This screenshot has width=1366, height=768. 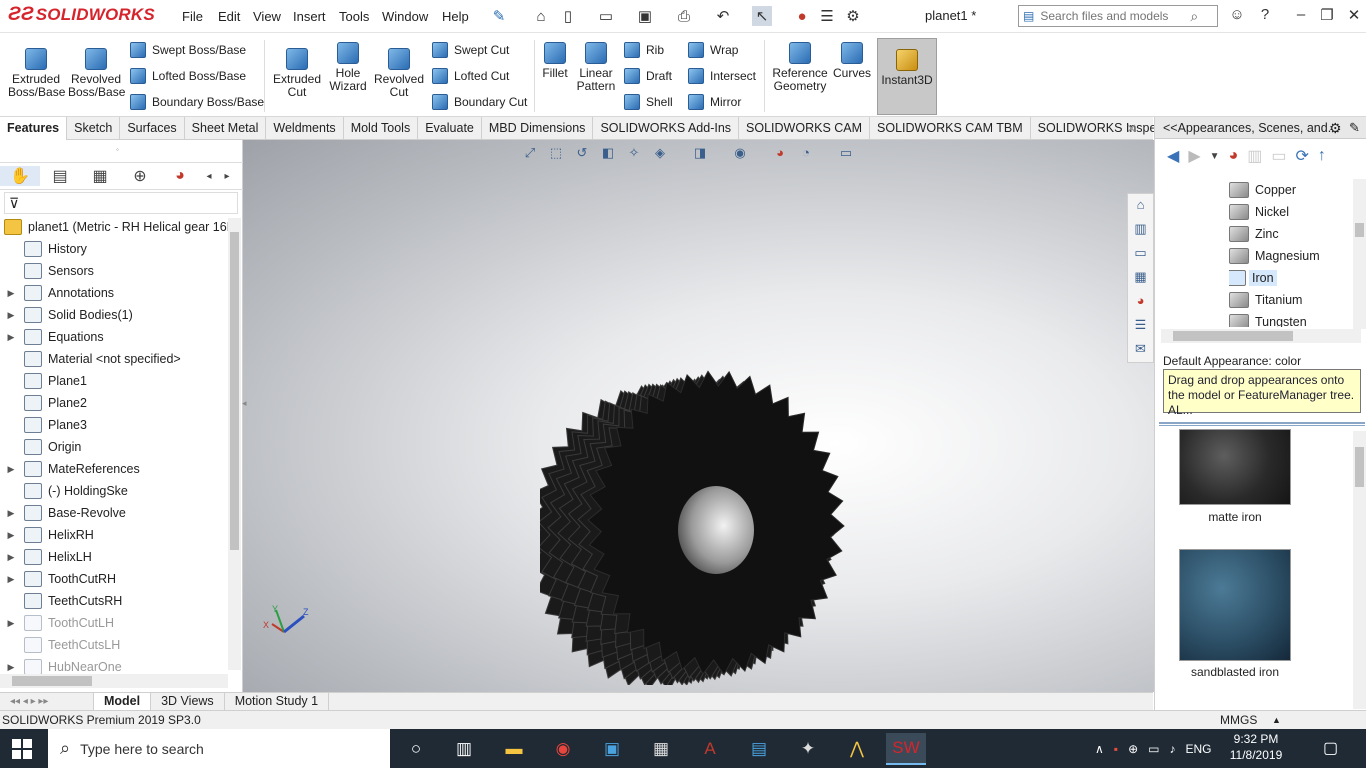 What do you see at coordinates (1099, 749) in the screenshot?
I see `show-hidden-icons-icon: ∧` at bounding box center [1099, 749].